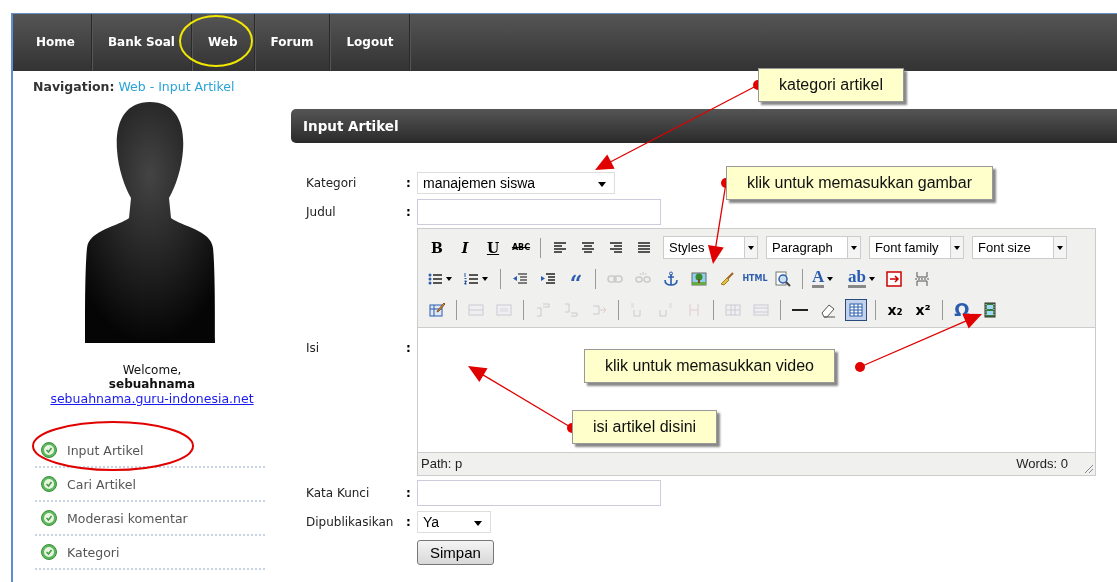 The height and width of the screenshot is (582, 1117). I want to click on field-label: Kategori, so click(332, 182).